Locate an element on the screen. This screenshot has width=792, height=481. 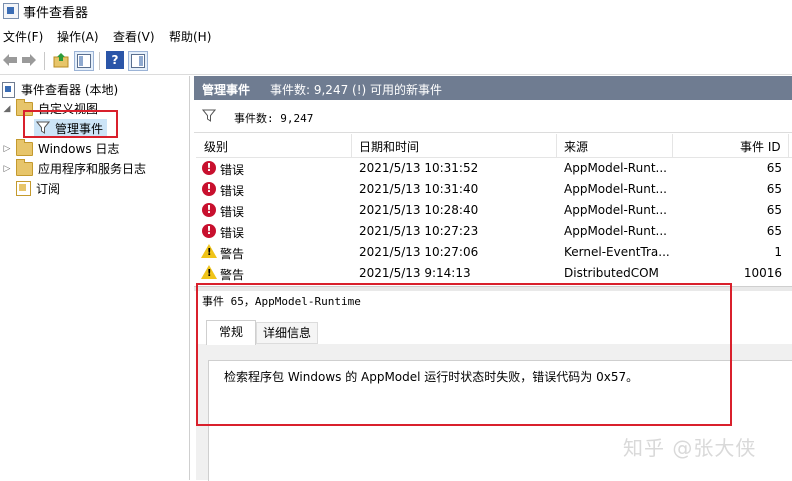
cell-datetime: 2021/5/13 9:14:13 is located at coordinates (415, 273).